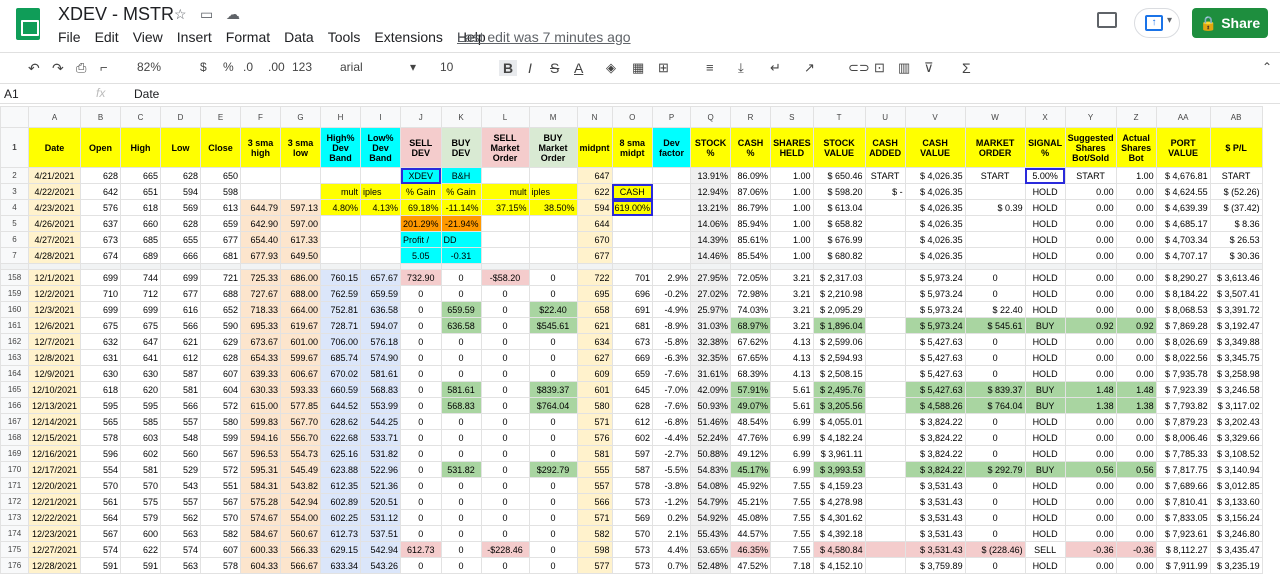  What do you see at coordinates (935, 373) in the screenshot?
I see `cell-v: $ 5,427.63` at bounding box center [935, 373].